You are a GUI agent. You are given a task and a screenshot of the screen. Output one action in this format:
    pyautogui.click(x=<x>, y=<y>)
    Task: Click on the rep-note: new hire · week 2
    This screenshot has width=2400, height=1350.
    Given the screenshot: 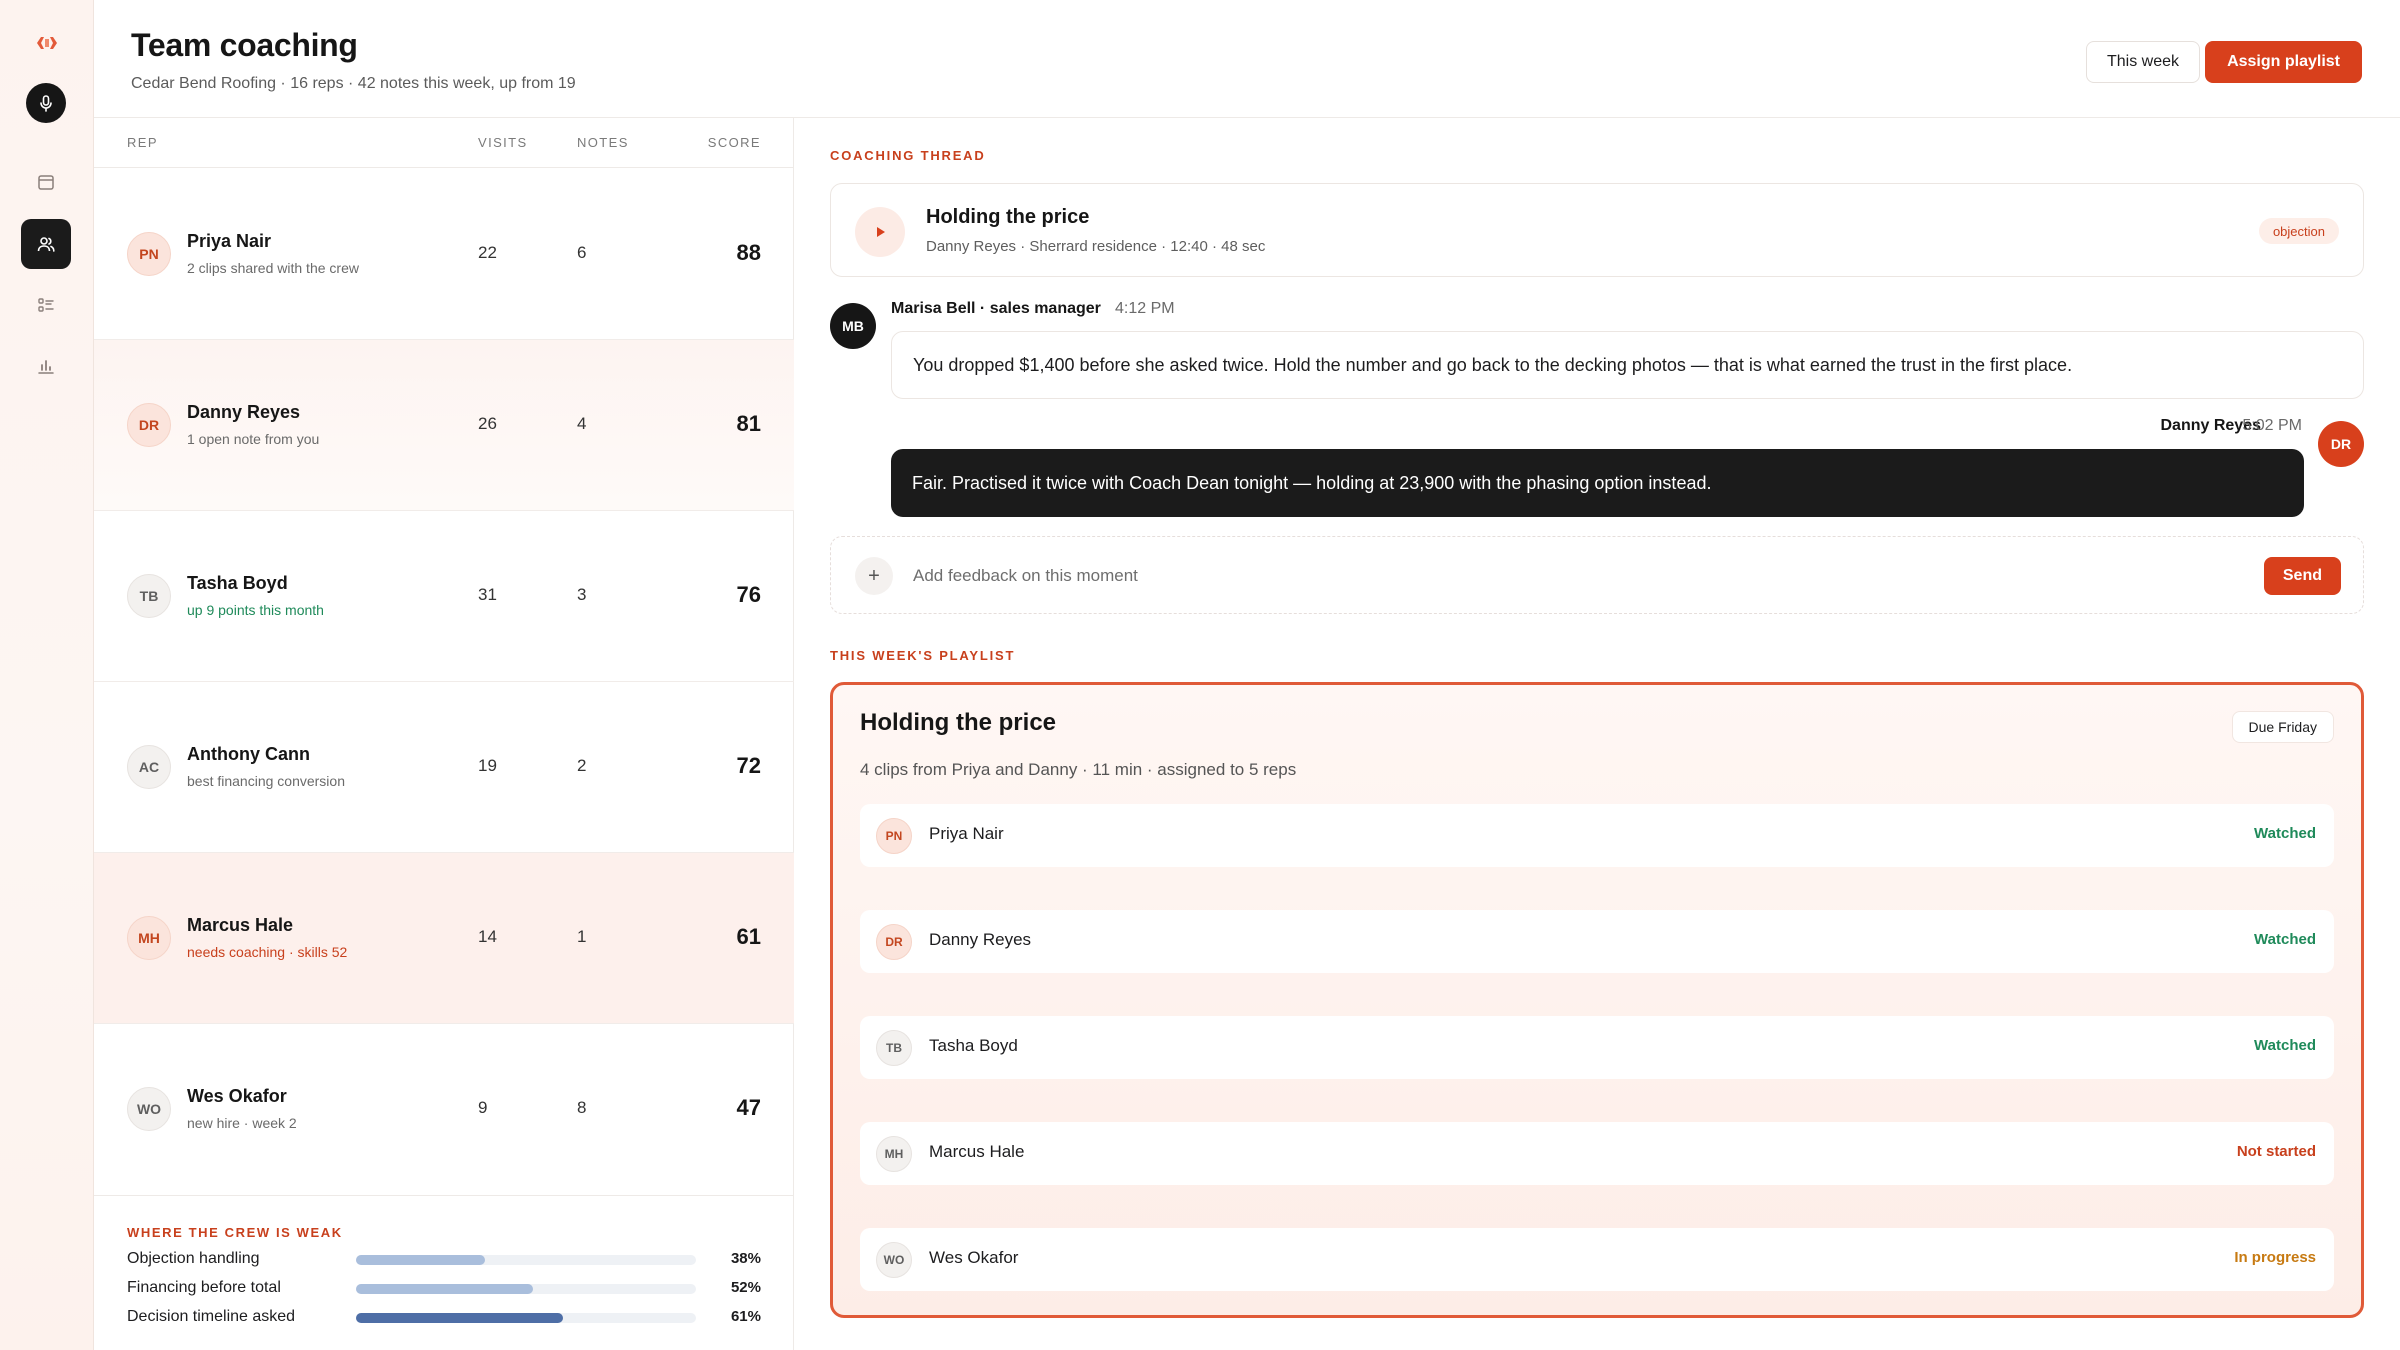 What is the action you would take?
    pyautogui.click(x=242, y=1123)
    